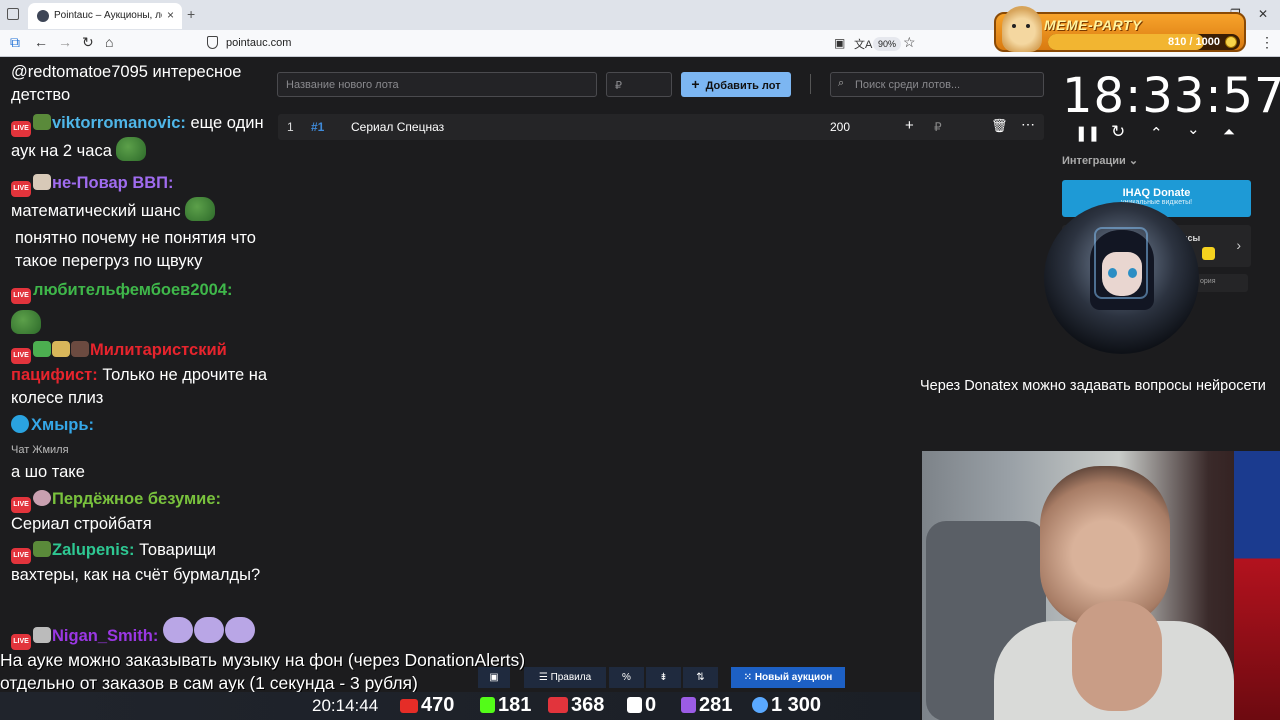  I want to click on avatar-emote-icon, so click(42, 635).